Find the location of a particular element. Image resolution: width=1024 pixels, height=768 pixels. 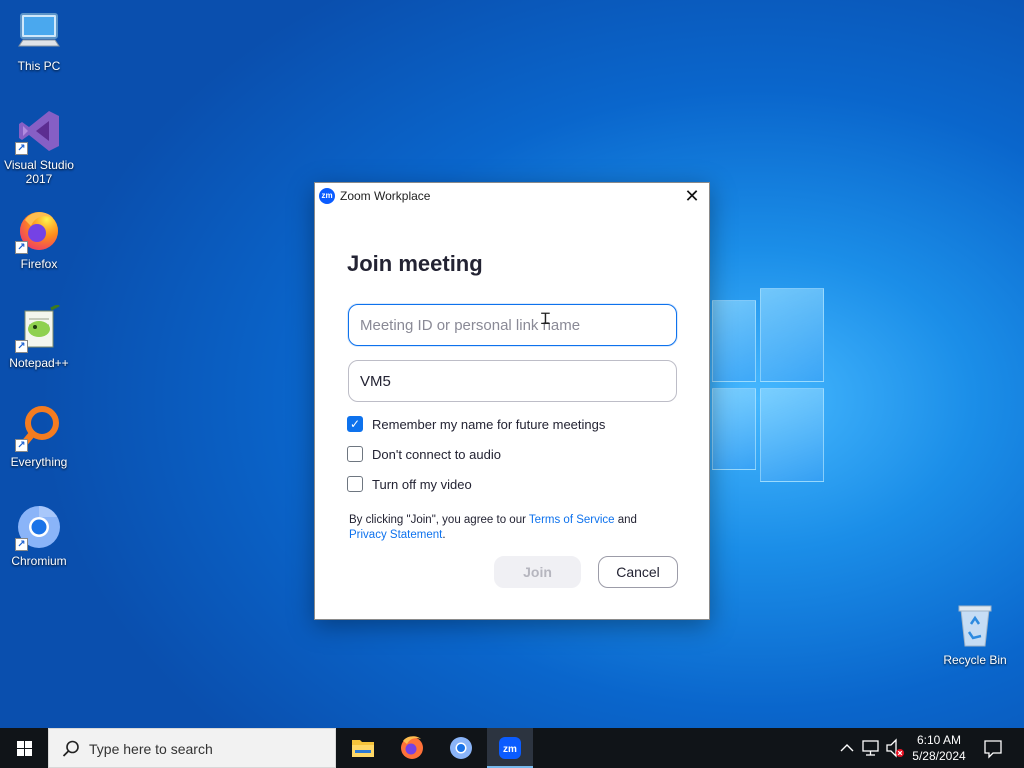

volume-muted-icon is located at coordinates (895, 748).